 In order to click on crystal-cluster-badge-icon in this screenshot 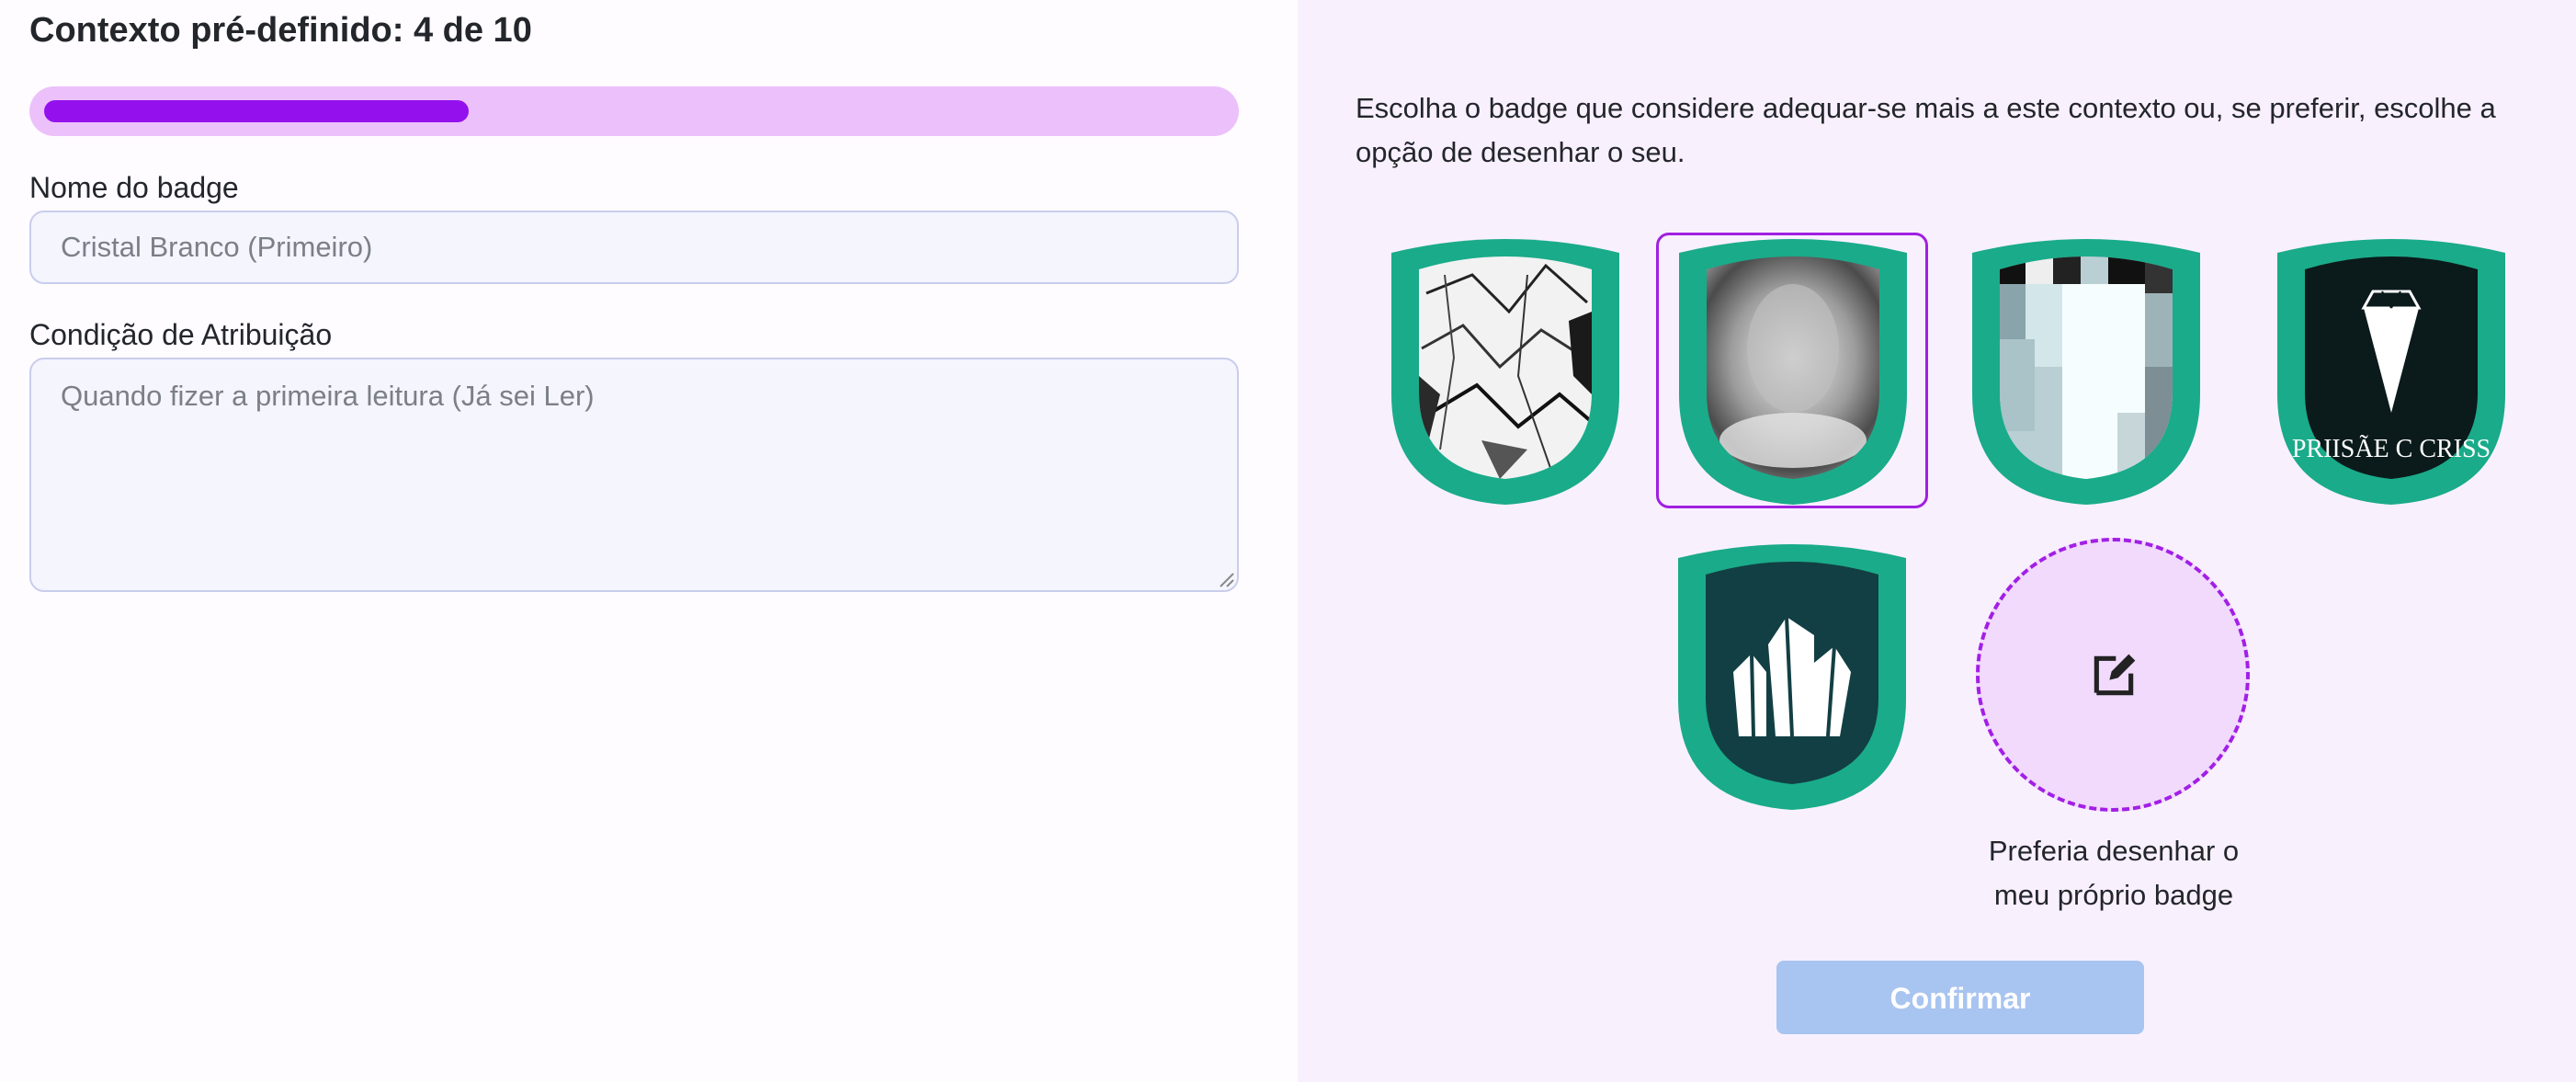, I will do `click(1792, 677)`.